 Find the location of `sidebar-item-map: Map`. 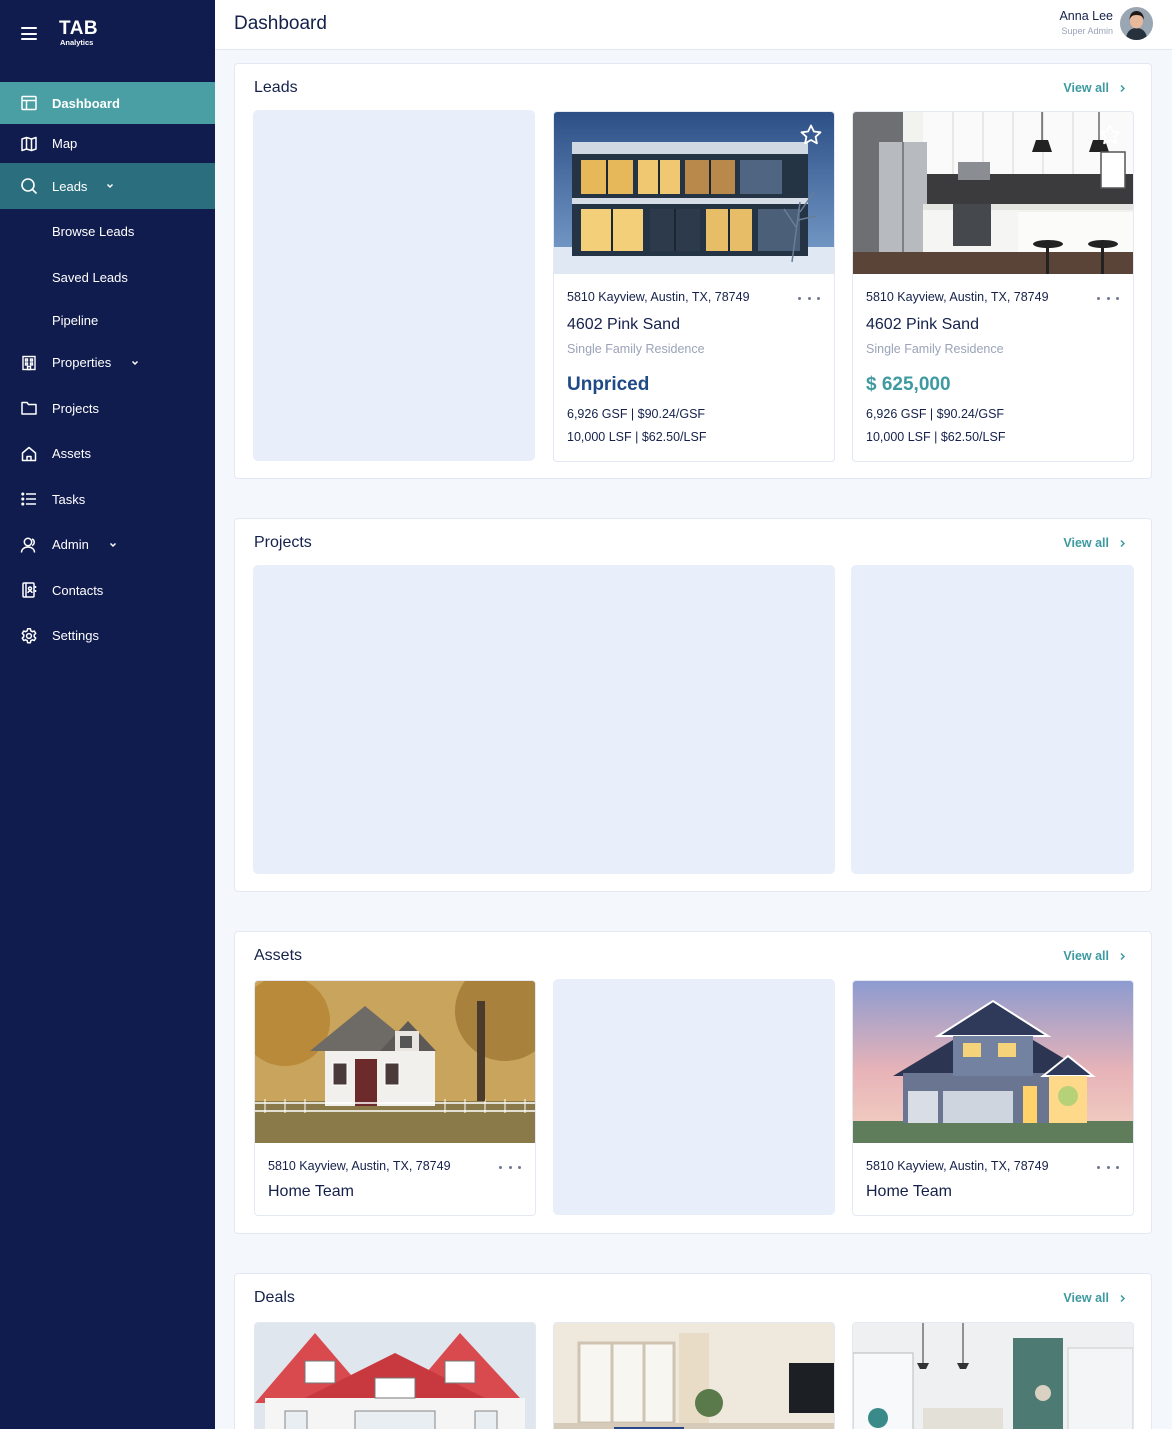

sidebar-item-map: Map is located at coordinates (107, 143).